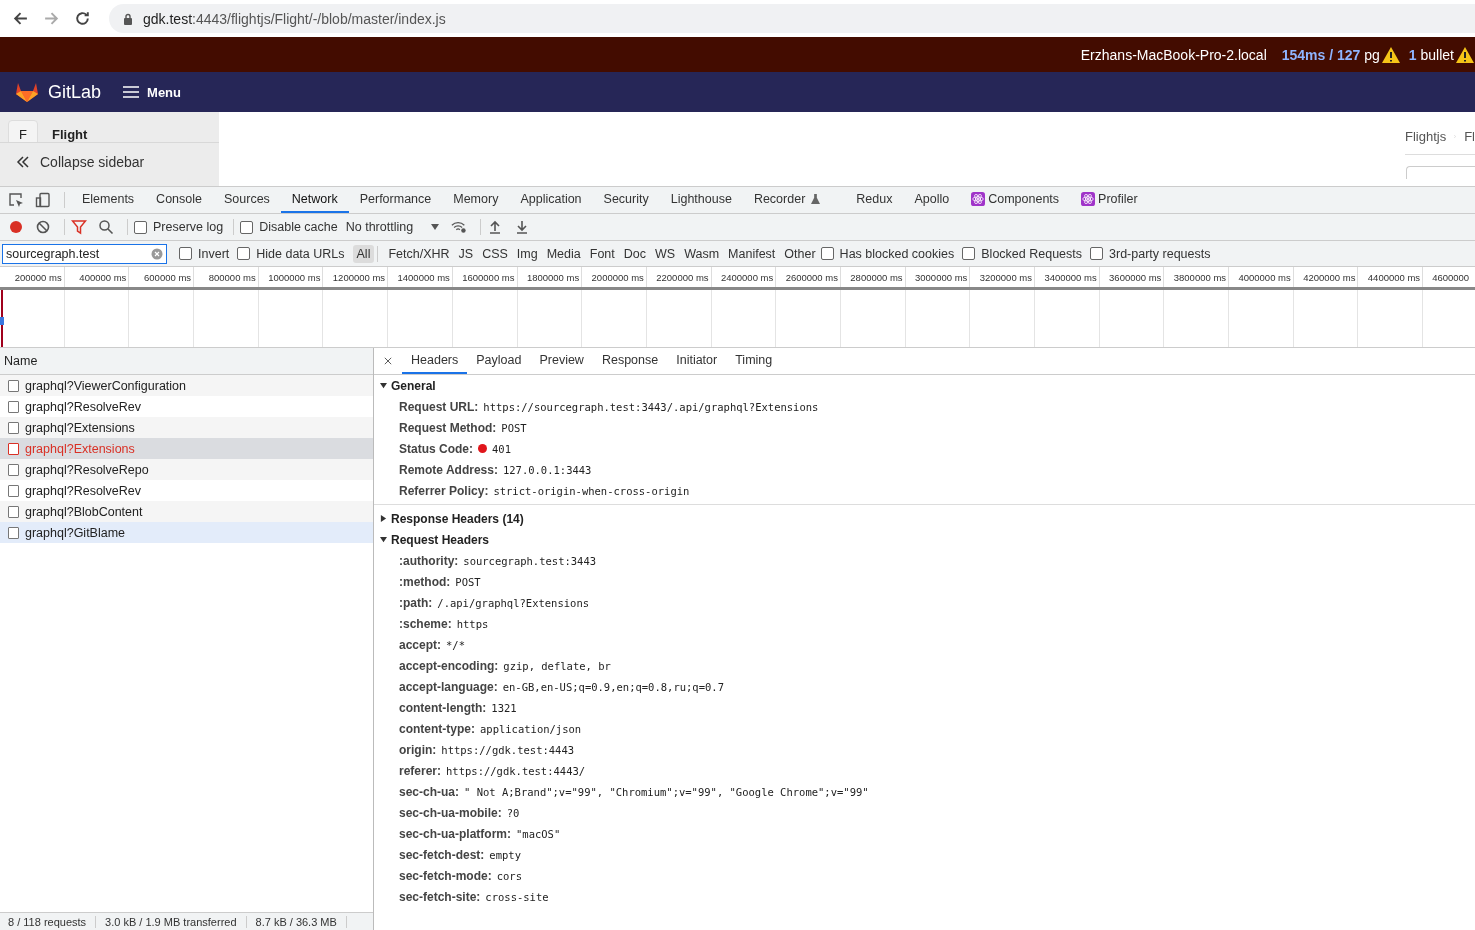 This screenshot has height=930, width=1475. I want to click on filter-field: sourcegraph.test, so click(84, 253).